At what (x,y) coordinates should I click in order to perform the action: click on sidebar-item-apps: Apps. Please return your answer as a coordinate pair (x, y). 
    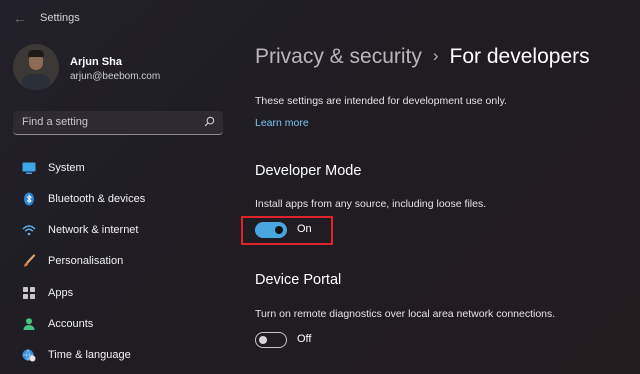
    Looking at the image, I should click on (118, 293).